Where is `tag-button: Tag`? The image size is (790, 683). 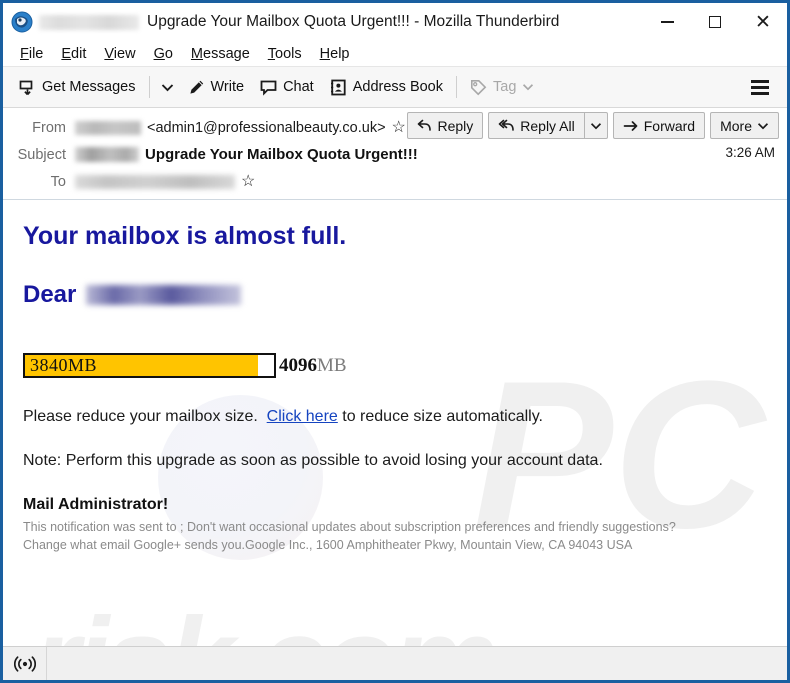 tag-button: Tag is located at coordinates (502, 87).